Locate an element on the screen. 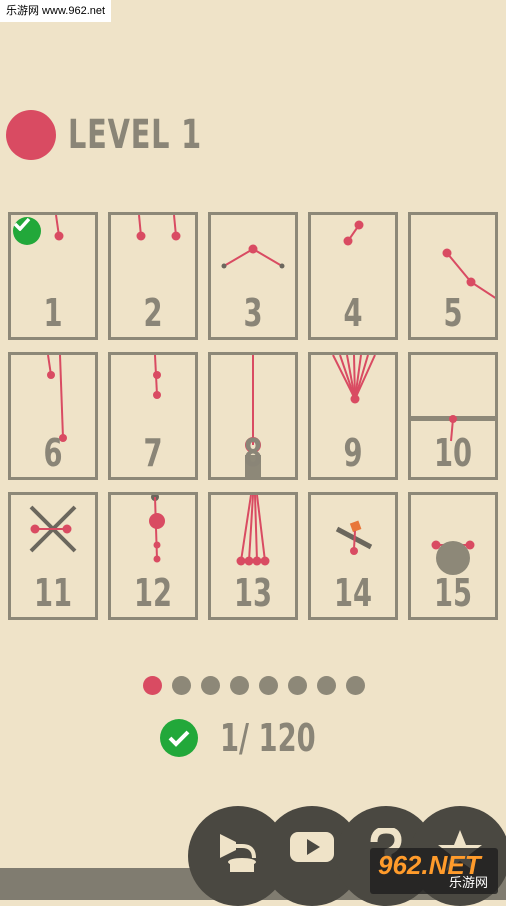 This screenshot has width=506, height=906. level-card-6: 6 is located at coordinates (53, 416).